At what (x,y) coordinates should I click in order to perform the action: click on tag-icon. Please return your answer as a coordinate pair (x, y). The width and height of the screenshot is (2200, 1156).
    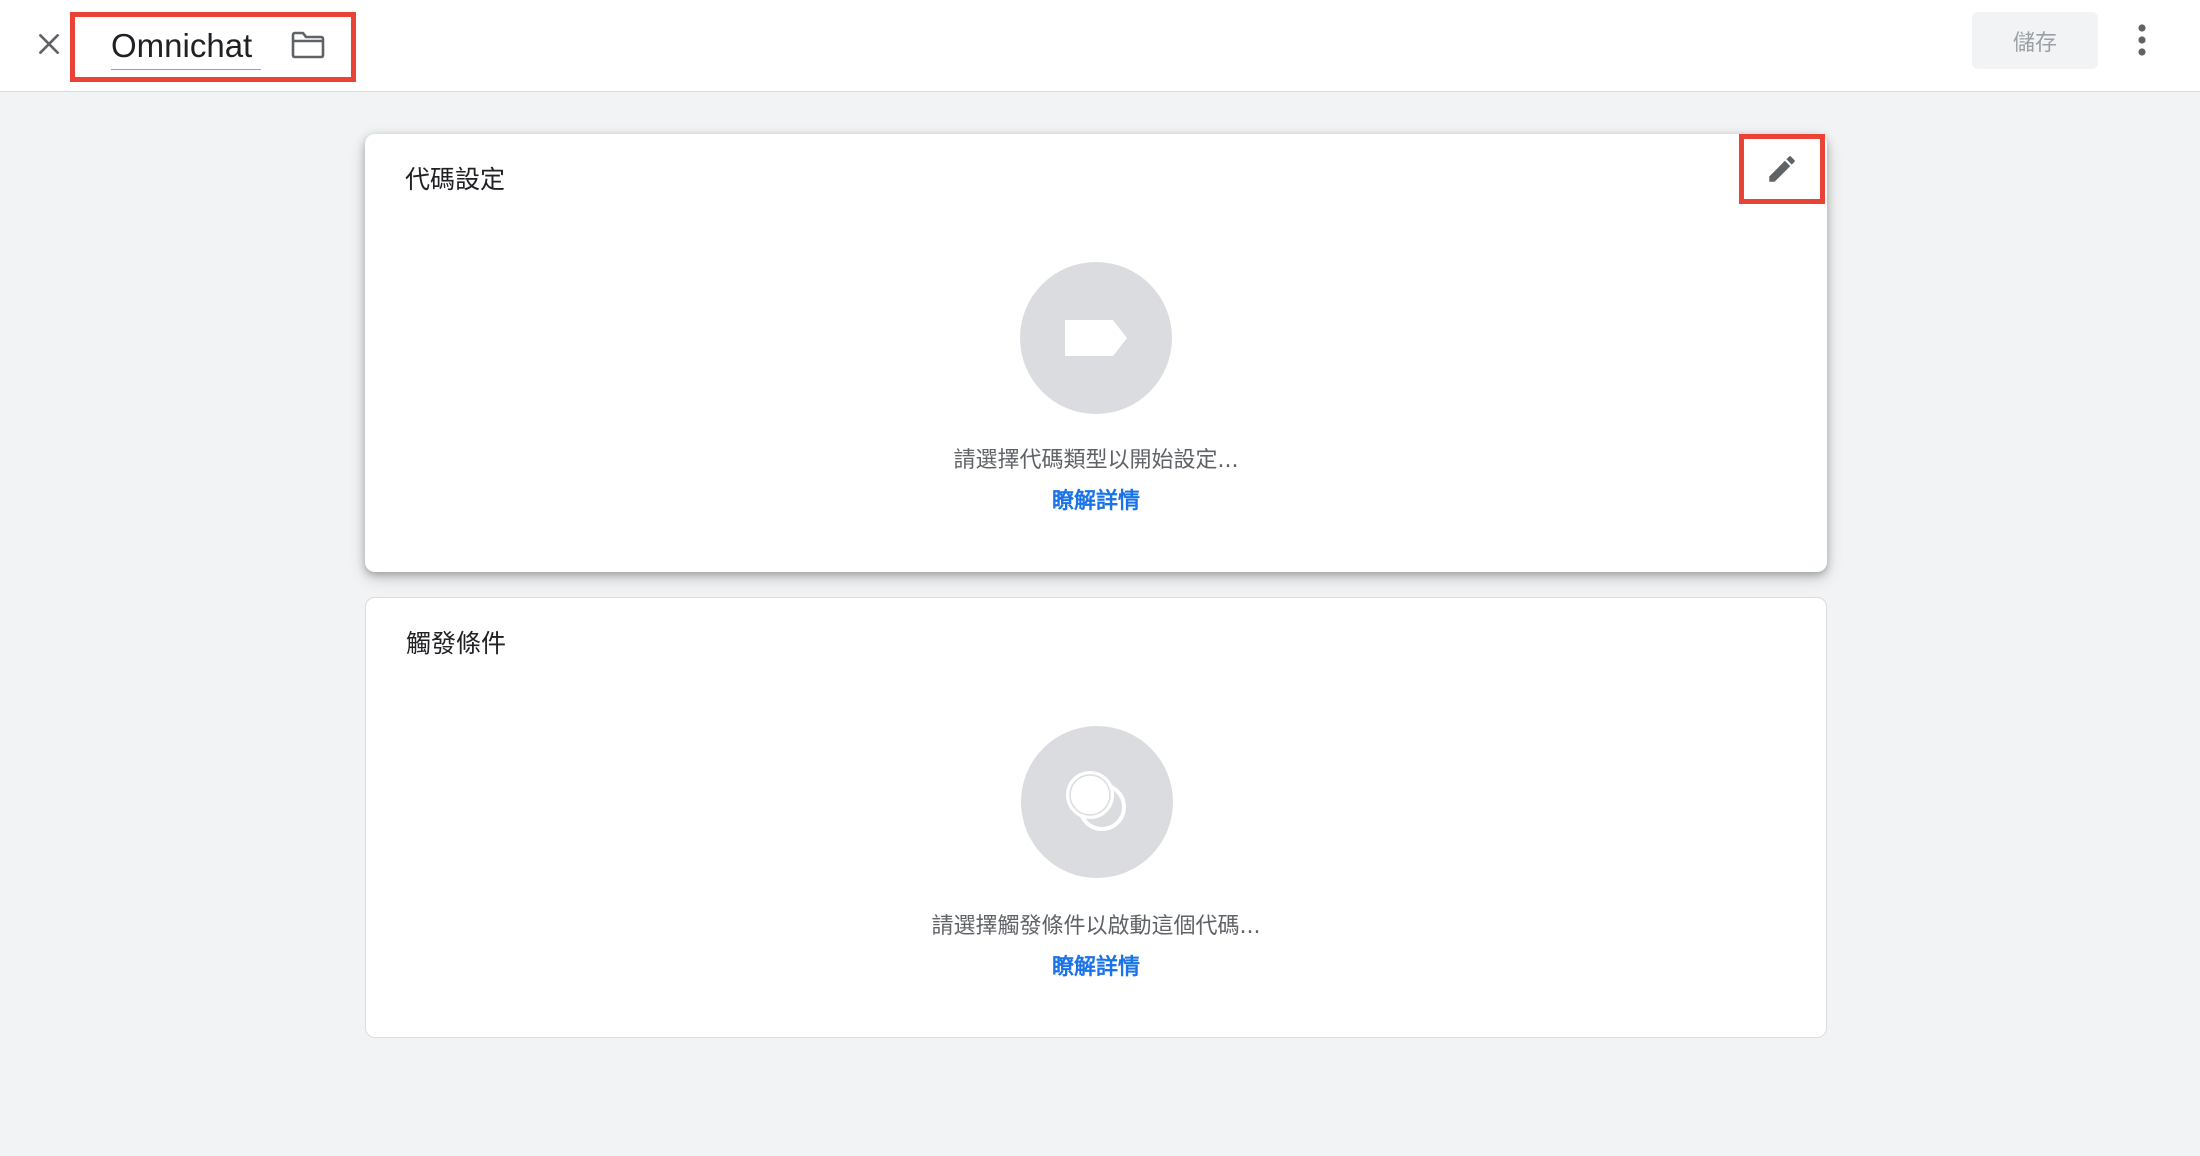
    Looking at the image, I should click on (1096, 338).